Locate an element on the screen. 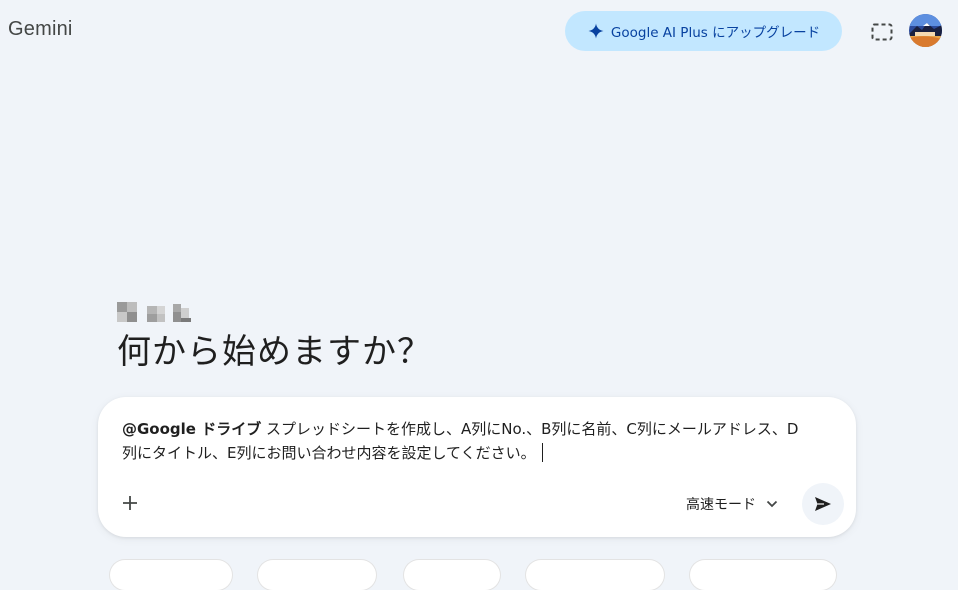  greeting-name-pixelated is located at coordinates (157, 311).